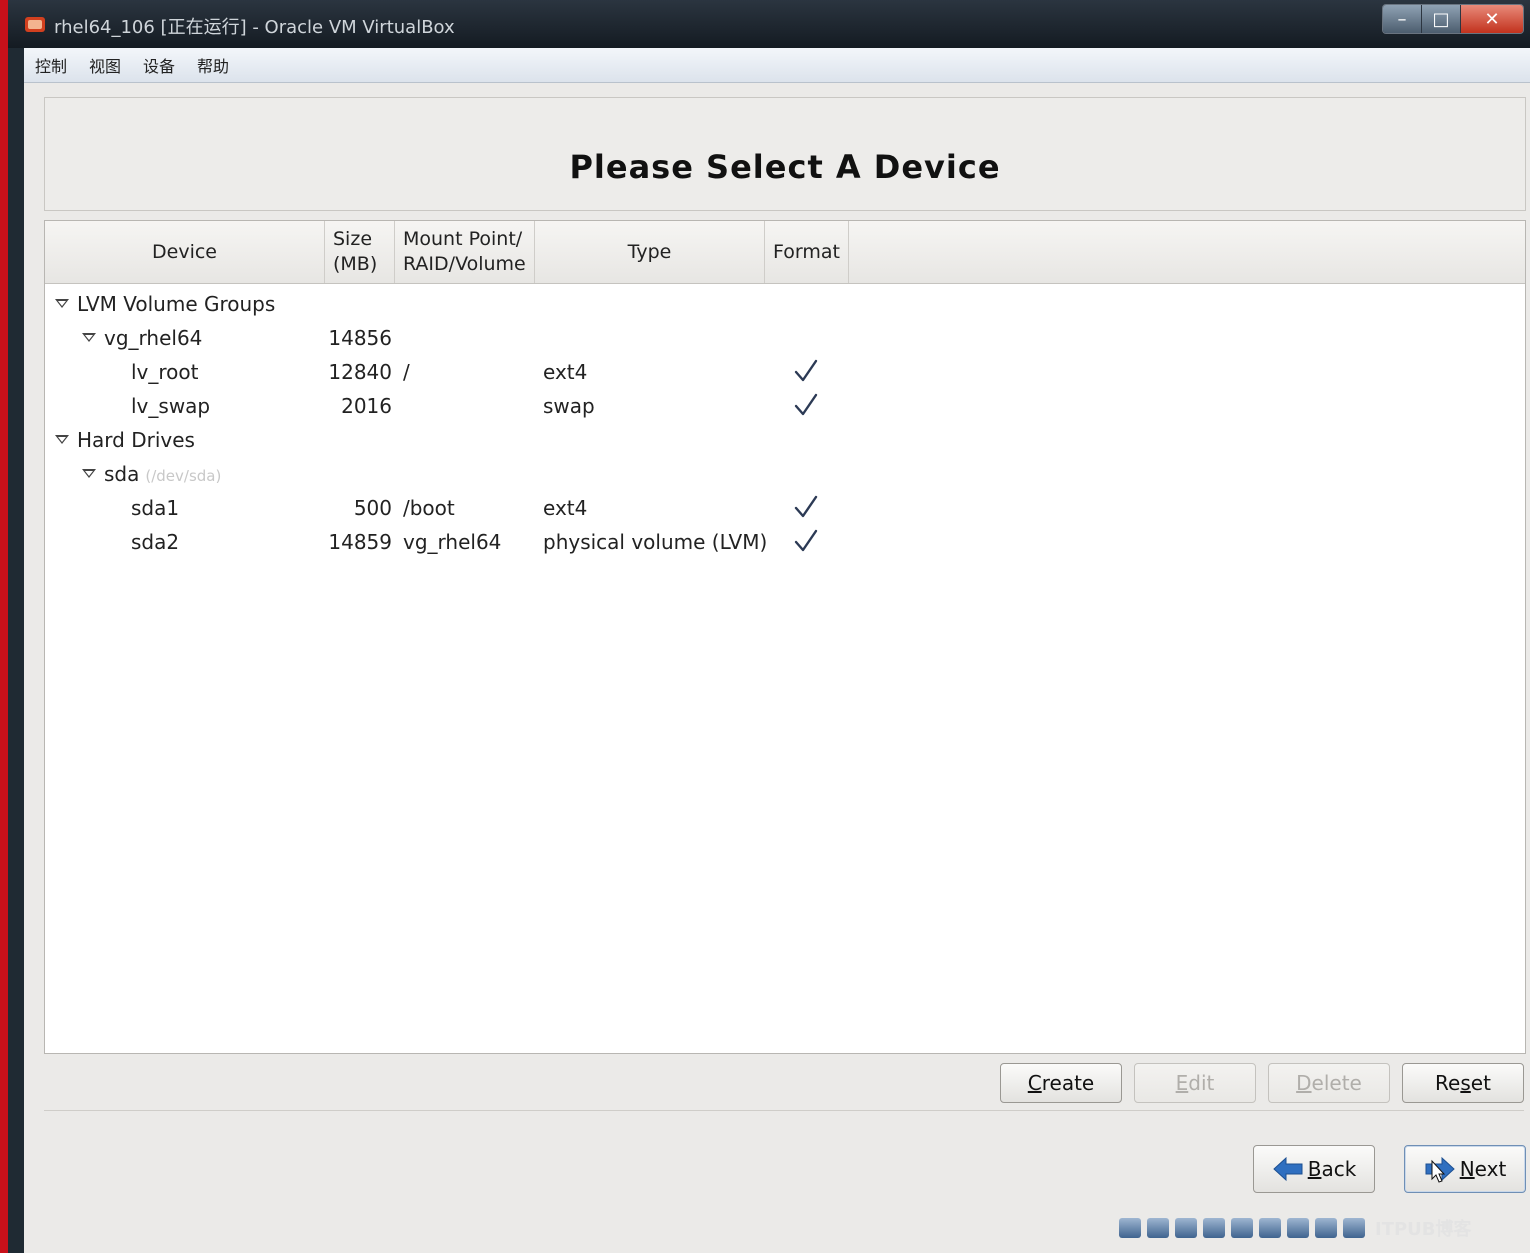 The height and width of the screenshot is (1253, 1530). I want to click on virtualbox-icon, so click(35, 24).